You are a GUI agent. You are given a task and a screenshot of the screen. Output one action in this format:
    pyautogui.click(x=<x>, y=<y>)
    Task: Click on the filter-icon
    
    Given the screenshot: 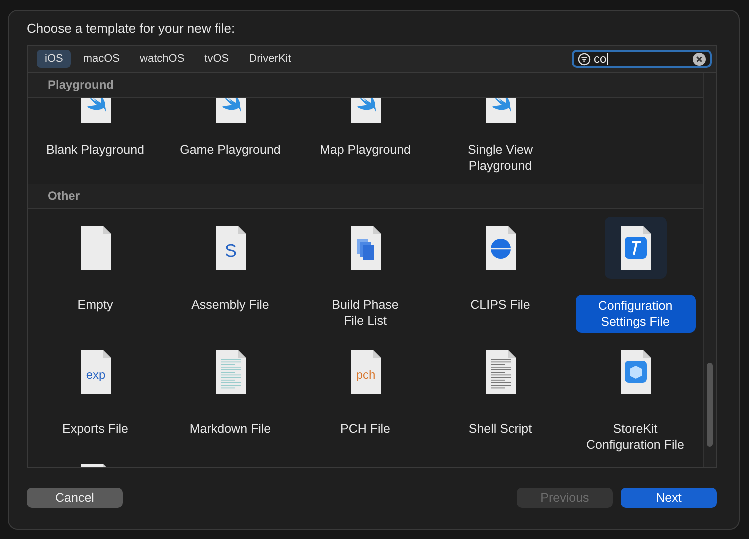 What is the action you would take?
    pyautogui.click(x=584, y=59)
    